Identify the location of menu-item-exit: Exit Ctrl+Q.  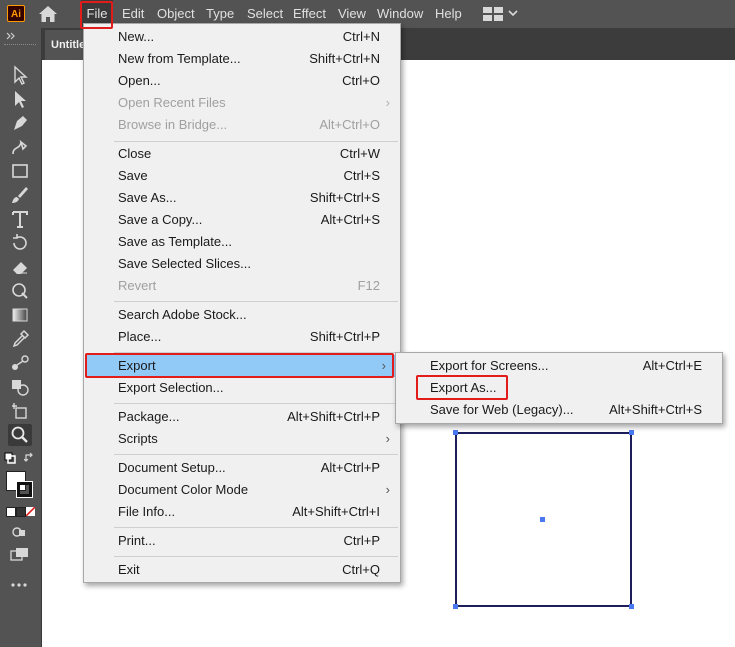
(242, 570).